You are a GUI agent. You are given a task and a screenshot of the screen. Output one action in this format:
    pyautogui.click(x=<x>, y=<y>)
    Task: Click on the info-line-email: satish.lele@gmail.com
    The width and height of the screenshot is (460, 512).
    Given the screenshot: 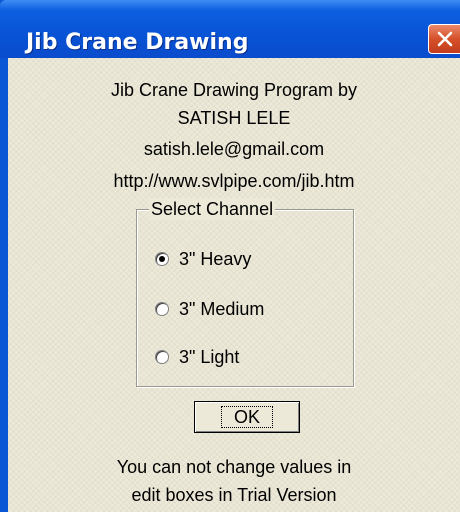 What is the action you would take?
    pyautogui.click(x=234, y=149)
    